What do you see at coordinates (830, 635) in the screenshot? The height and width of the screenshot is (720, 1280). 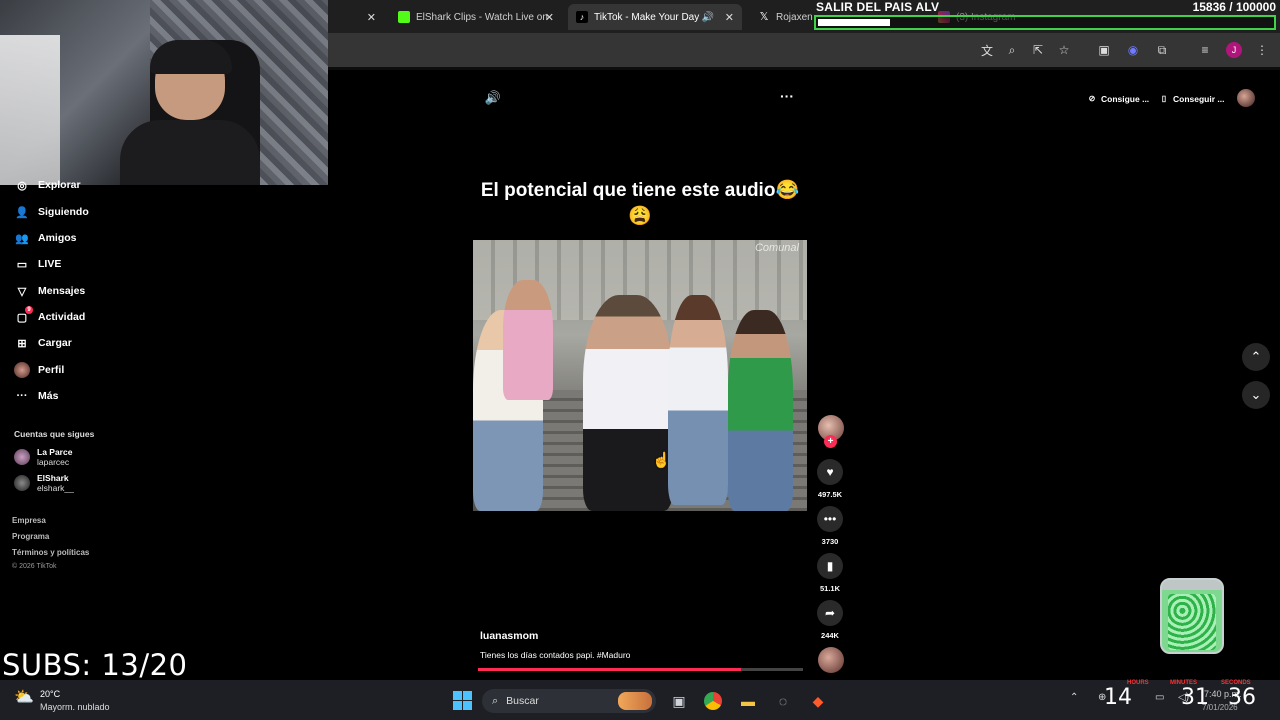 I see `share-count: 244K` at bounding box center [830, 635].